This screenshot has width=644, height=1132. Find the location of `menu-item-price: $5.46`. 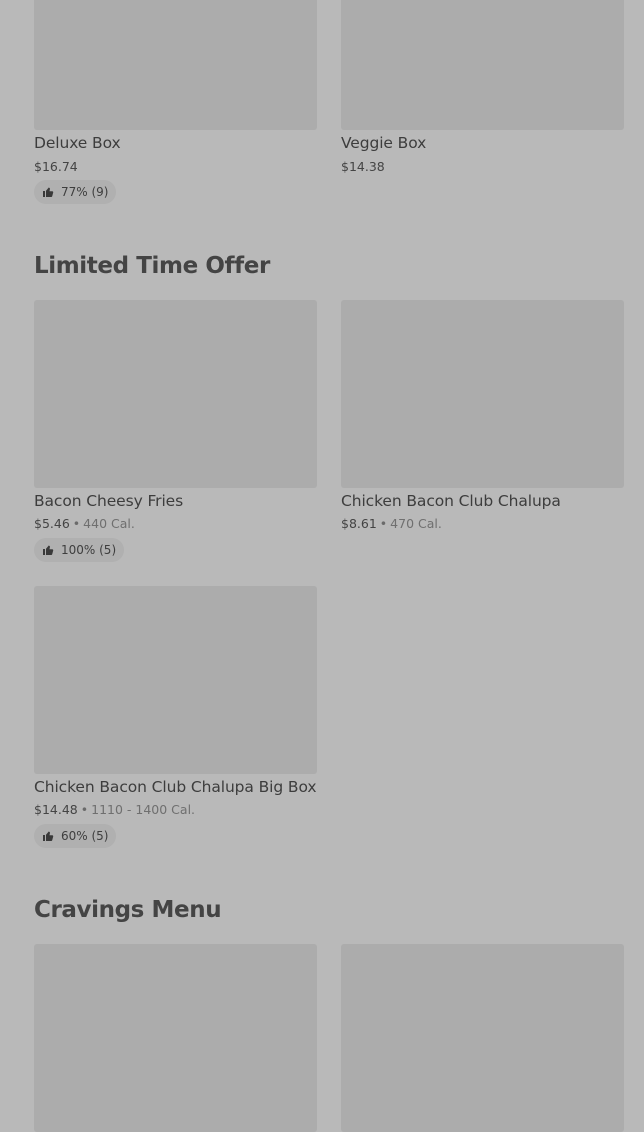

menu-item-price: $5.46 is located at coordinates (52, 523).